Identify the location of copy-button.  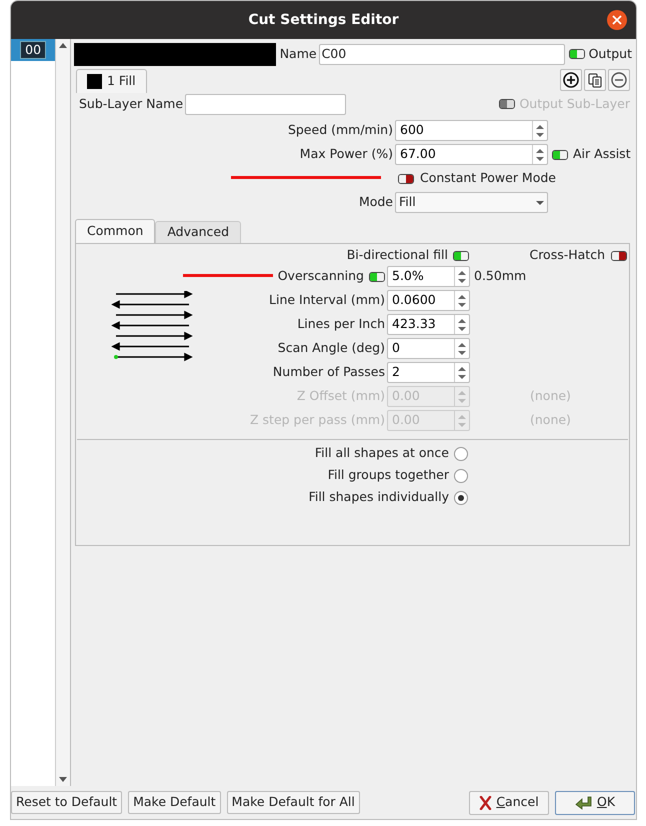
(595, 80).